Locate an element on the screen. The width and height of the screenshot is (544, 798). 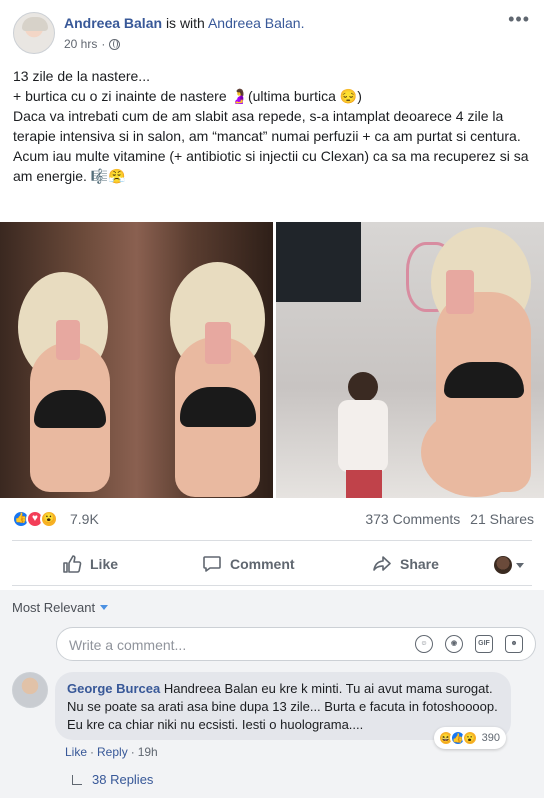
engagement-counts: 373 Comments 21 Shares is located at coordinates (446, 519).